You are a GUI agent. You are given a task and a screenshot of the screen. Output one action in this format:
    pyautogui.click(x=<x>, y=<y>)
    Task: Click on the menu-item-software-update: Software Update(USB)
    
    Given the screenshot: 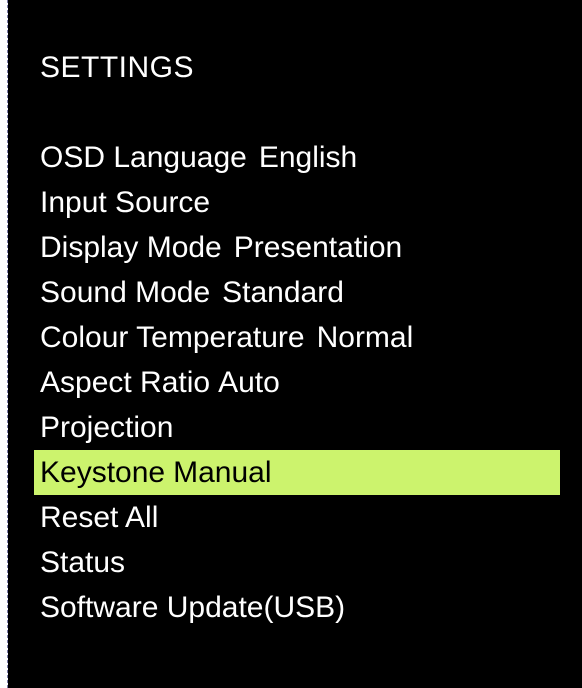 What is the action you would take?
    pyautogui.click(x=297, y=607)
    